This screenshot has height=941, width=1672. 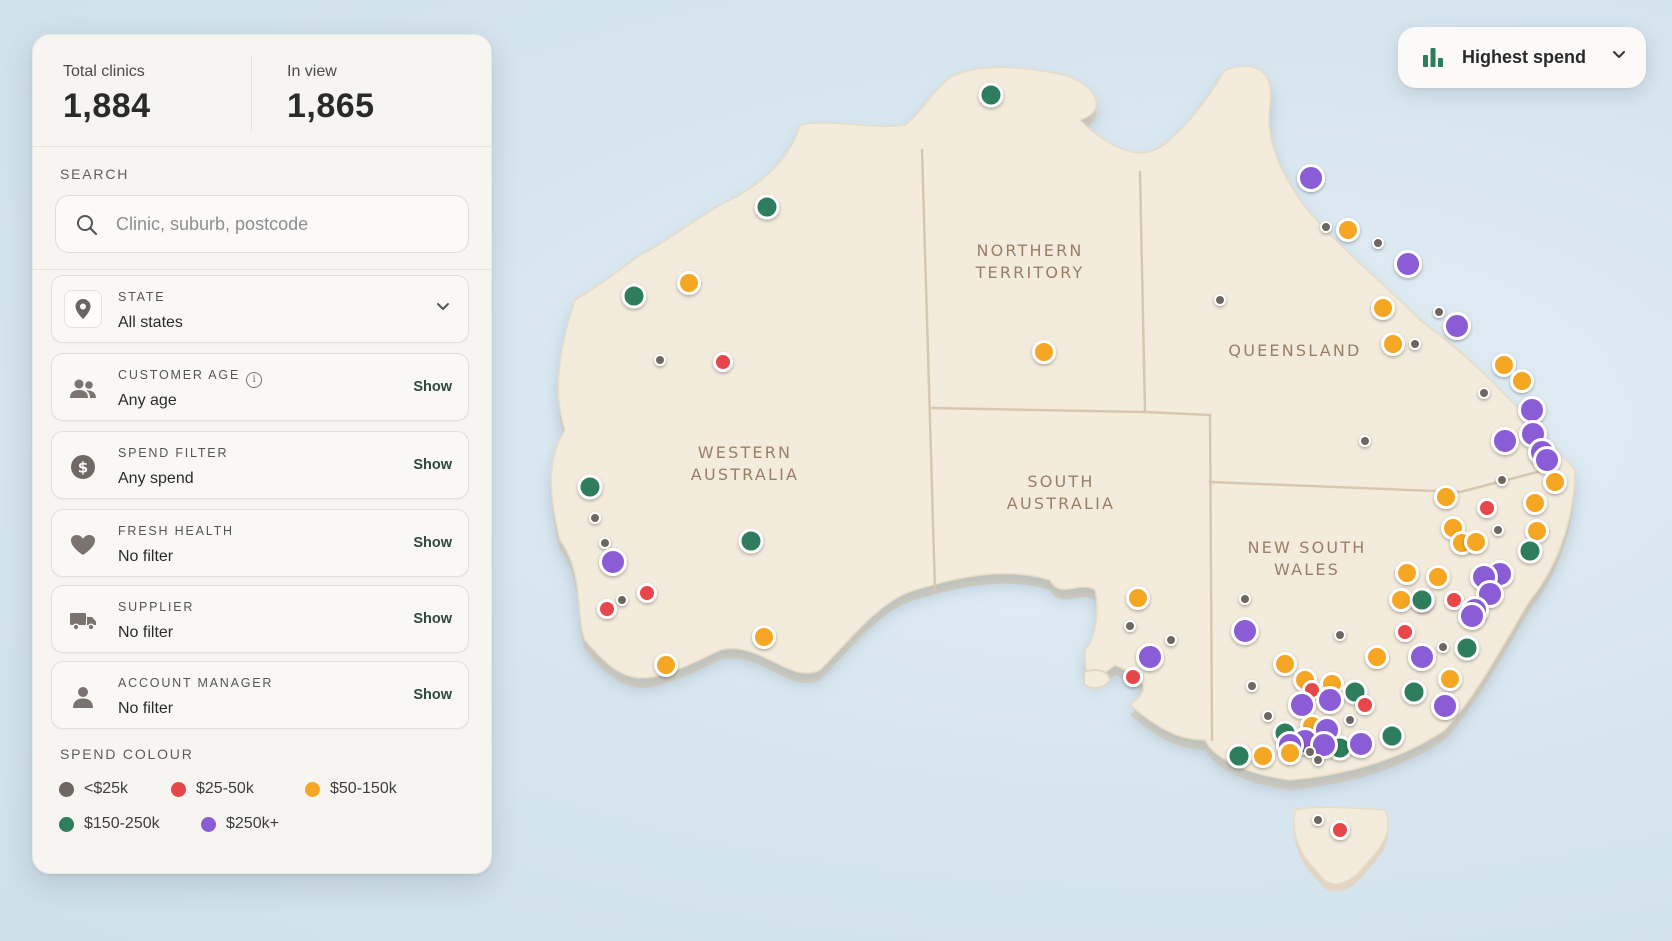 I want to click on customer-age-filter: CUSTOMER AGE i Any age Show, so click(x=260, y=387).